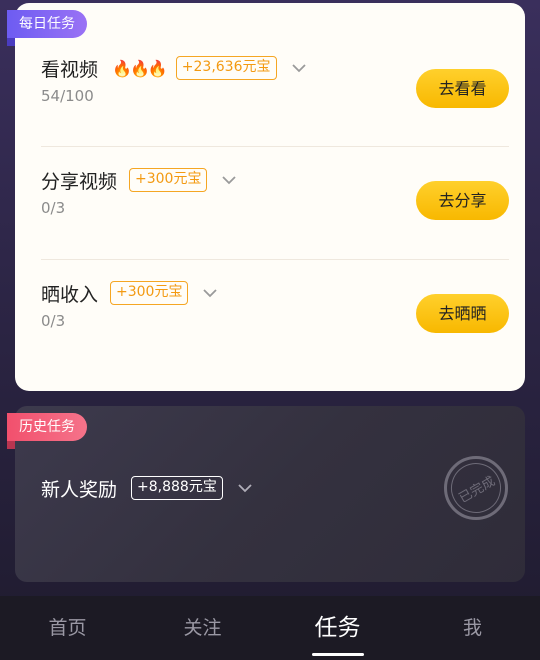  Describe the element at coordinates (70, 294) in the screenshot. I see `task-title: 晒收入` at that location.